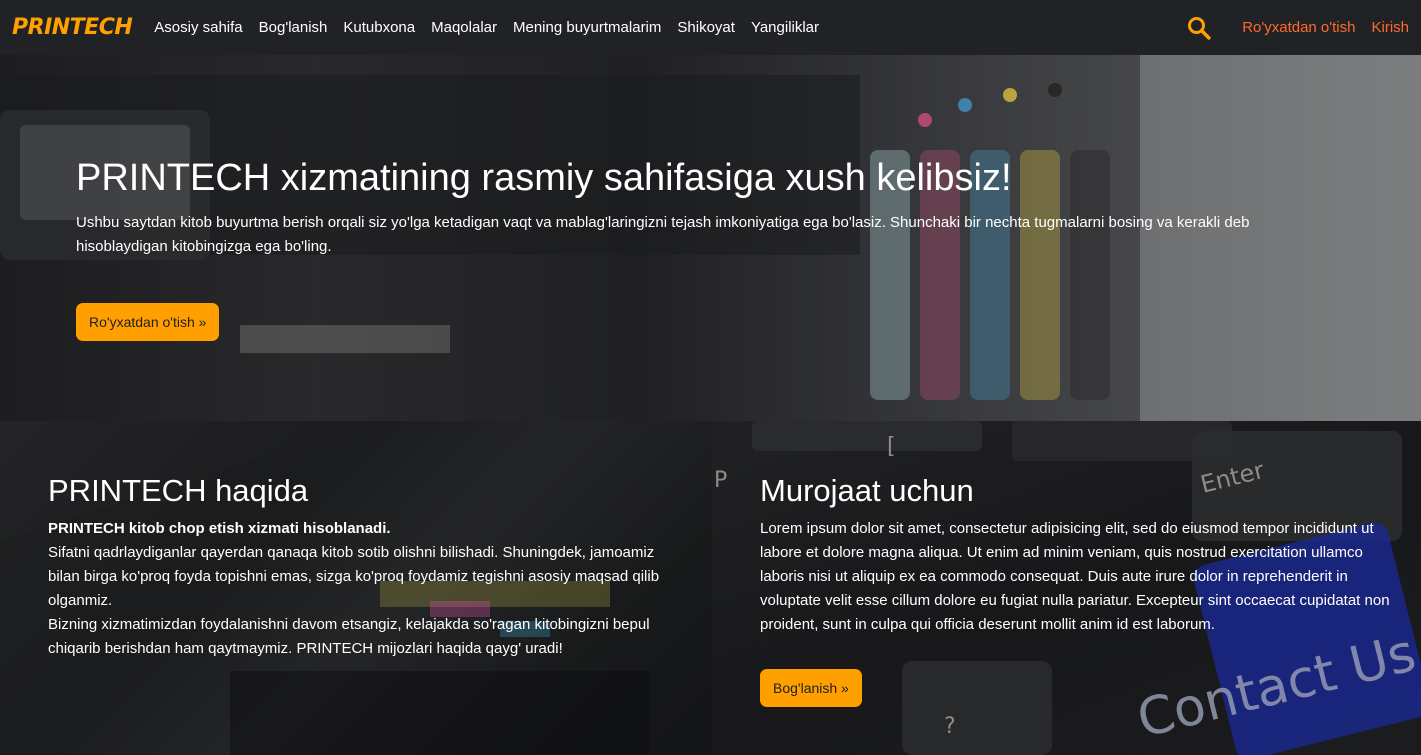  I want to click on login-link: Kirish, so click(1390, 27).